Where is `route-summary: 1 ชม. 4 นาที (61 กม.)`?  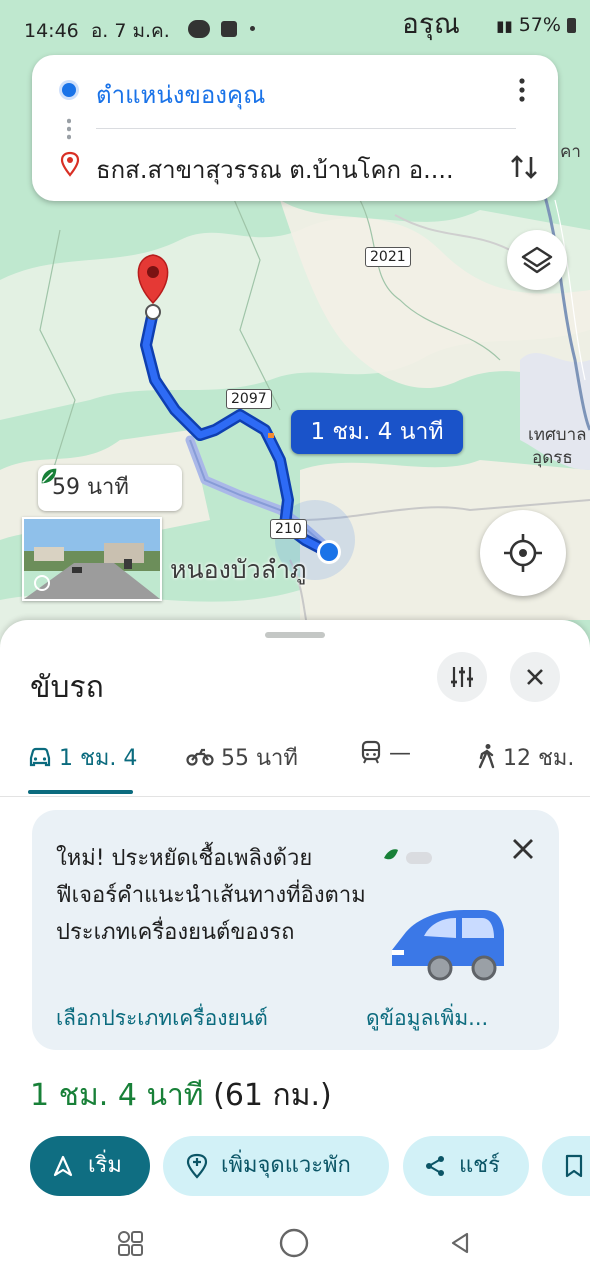 route-summary: 1 ชม. 4 นาที (61 กม.) is located at coordinates (181, 1095).